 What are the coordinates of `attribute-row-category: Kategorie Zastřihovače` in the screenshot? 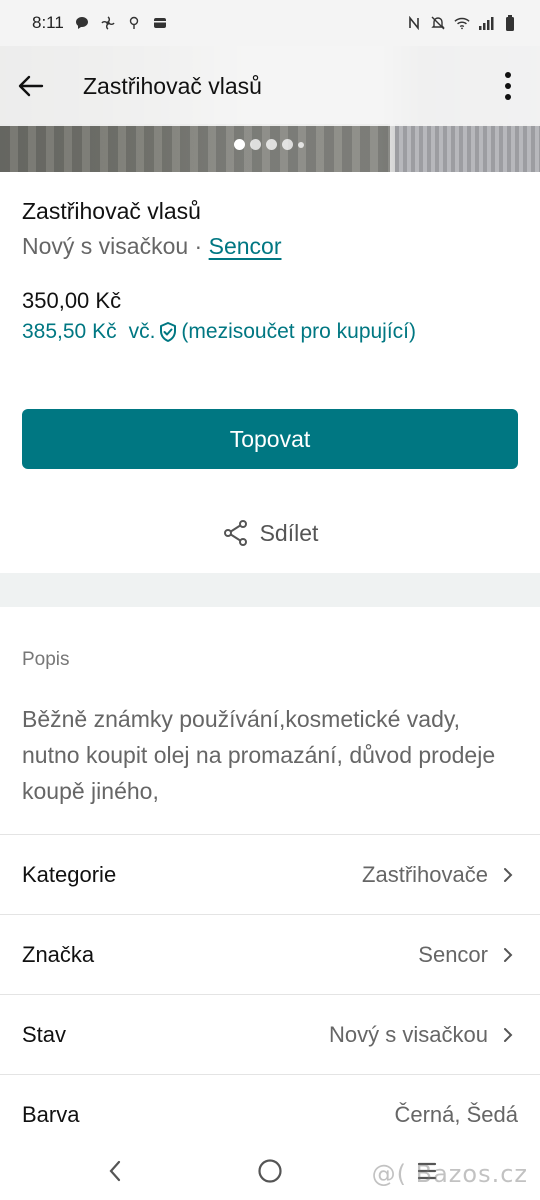 It's located at (270, 874).